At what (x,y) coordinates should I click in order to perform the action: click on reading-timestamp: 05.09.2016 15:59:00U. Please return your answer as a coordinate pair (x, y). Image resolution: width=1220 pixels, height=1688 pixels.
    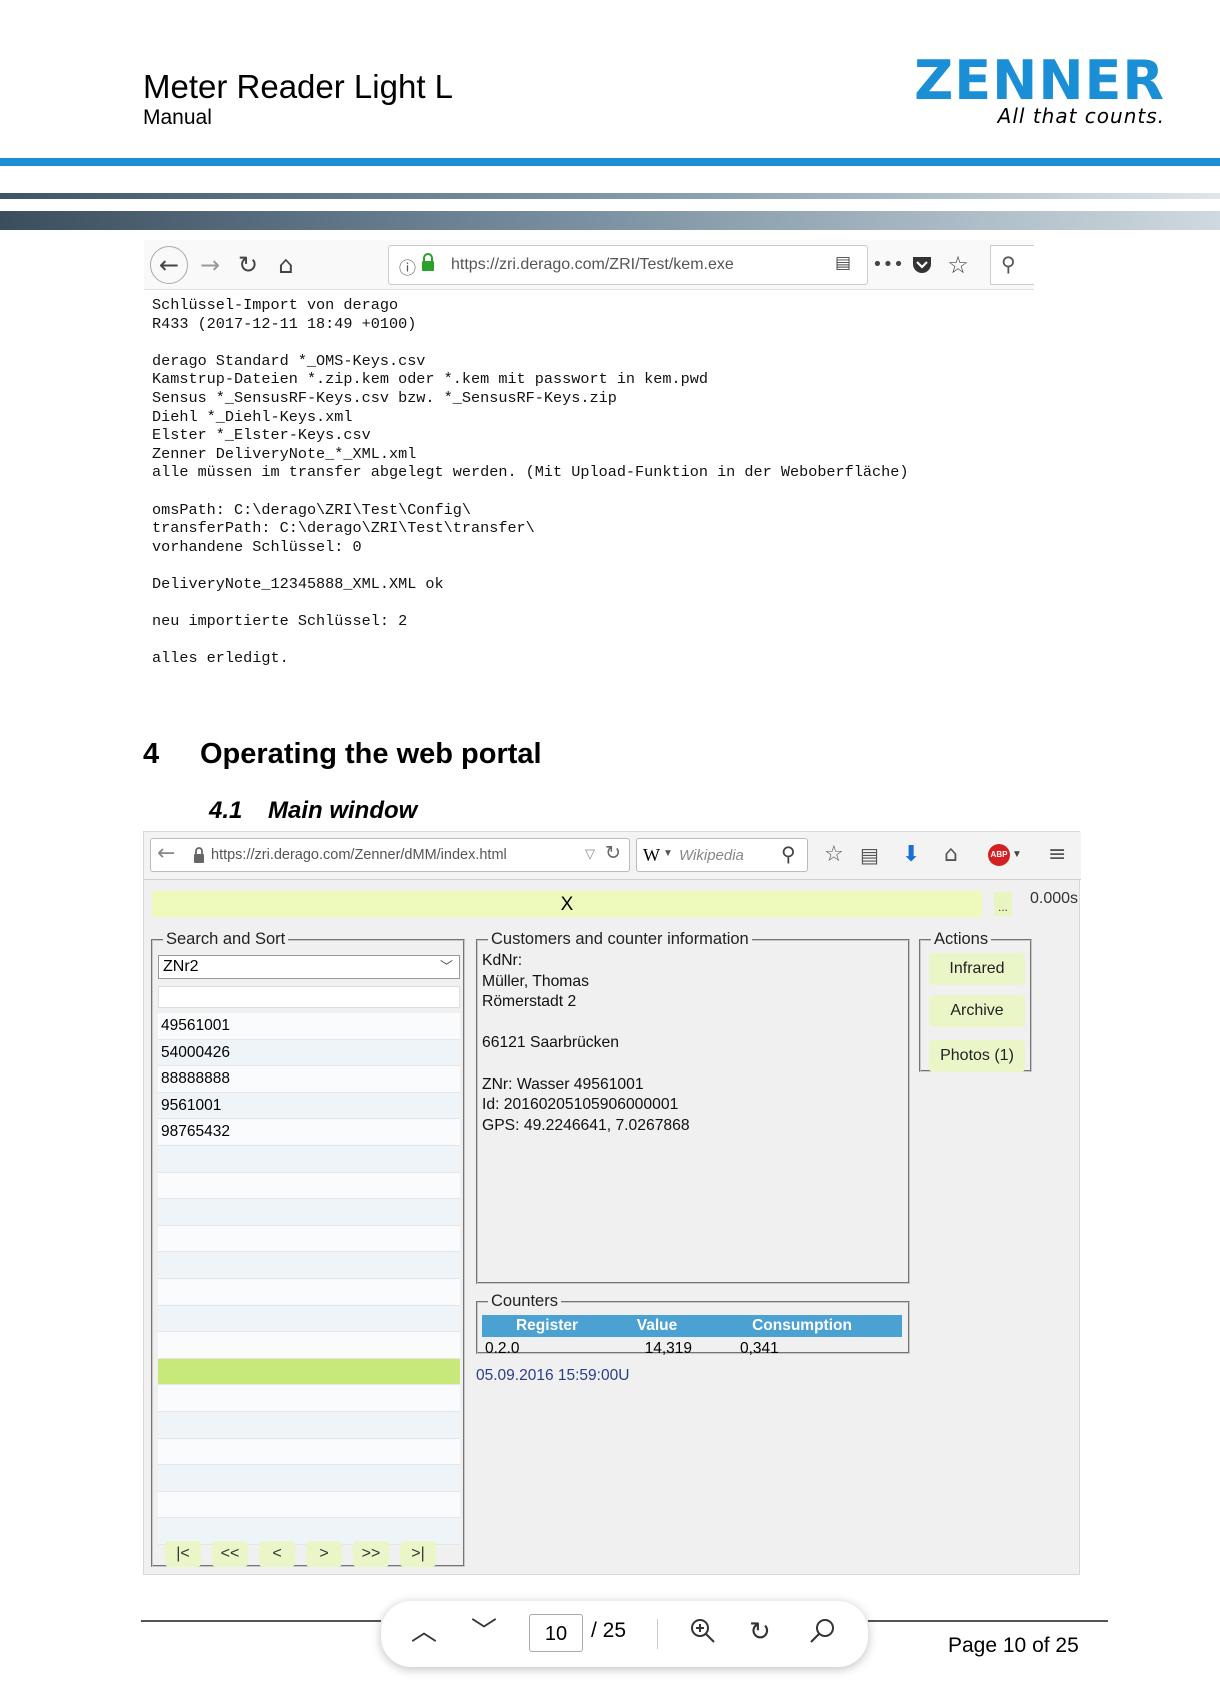
    Looking at the image, I should click on (553, 1375).